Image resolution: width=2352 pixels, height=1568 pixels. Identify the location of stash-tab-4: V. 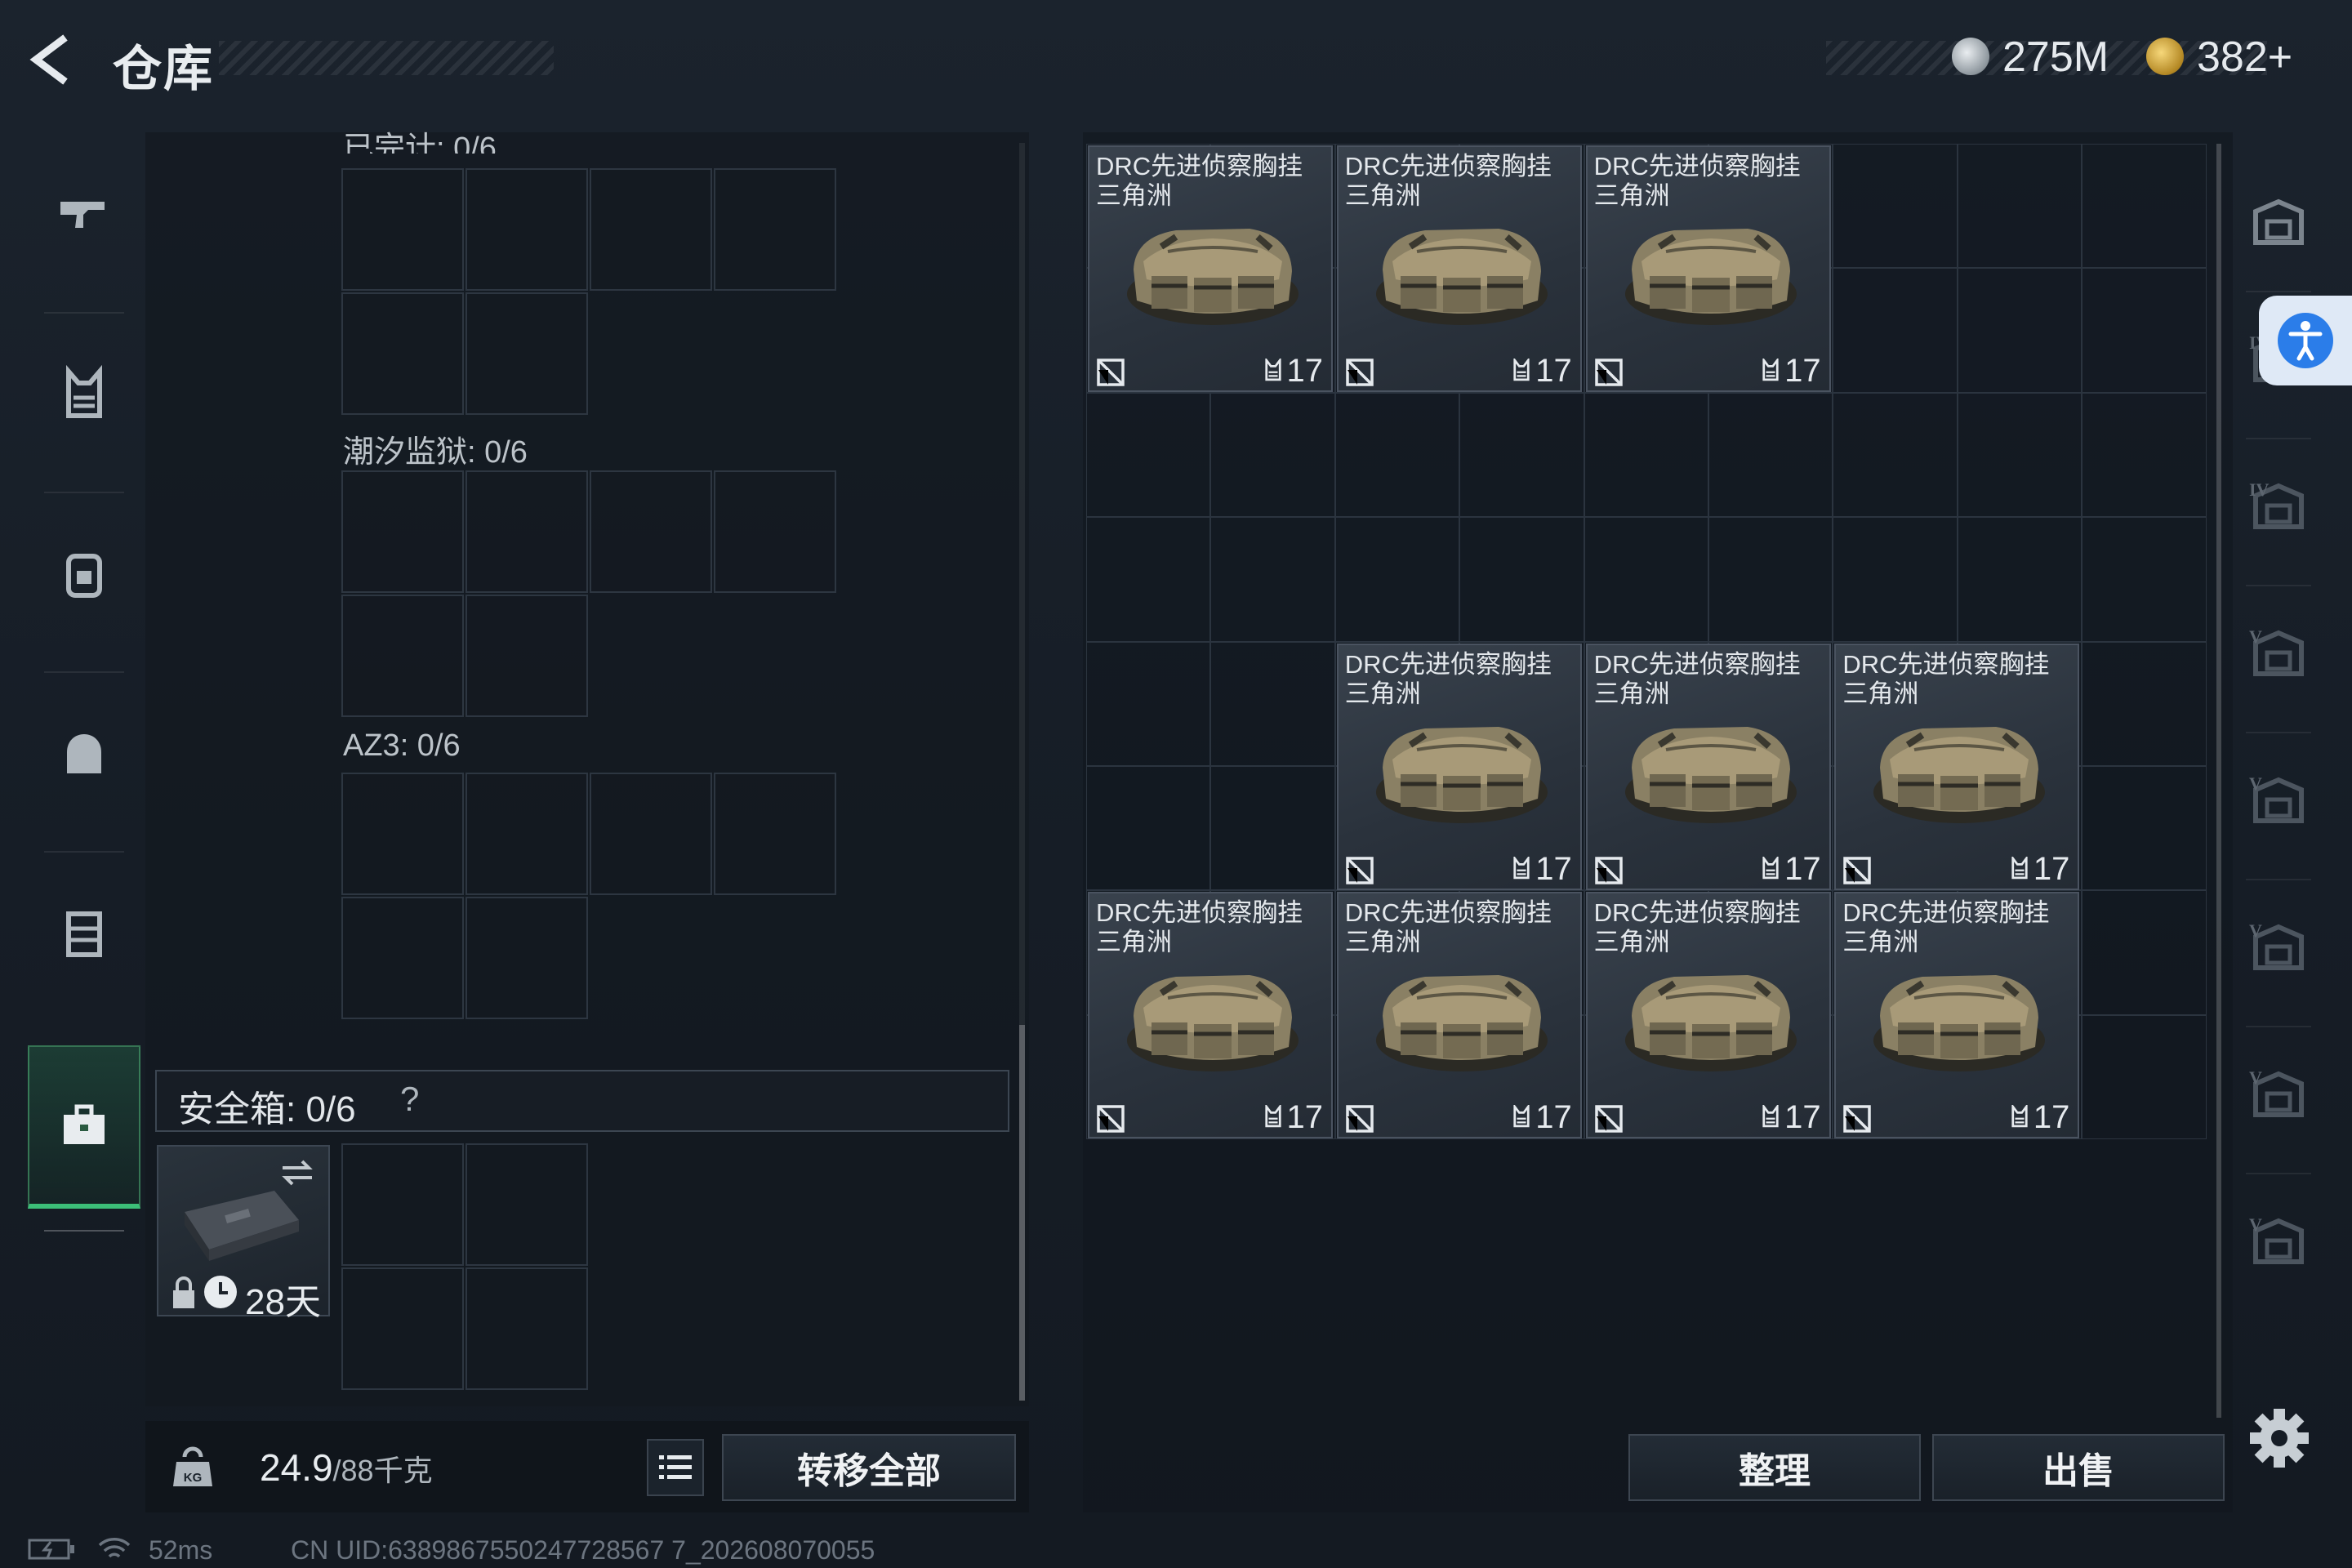
(2278, 653).